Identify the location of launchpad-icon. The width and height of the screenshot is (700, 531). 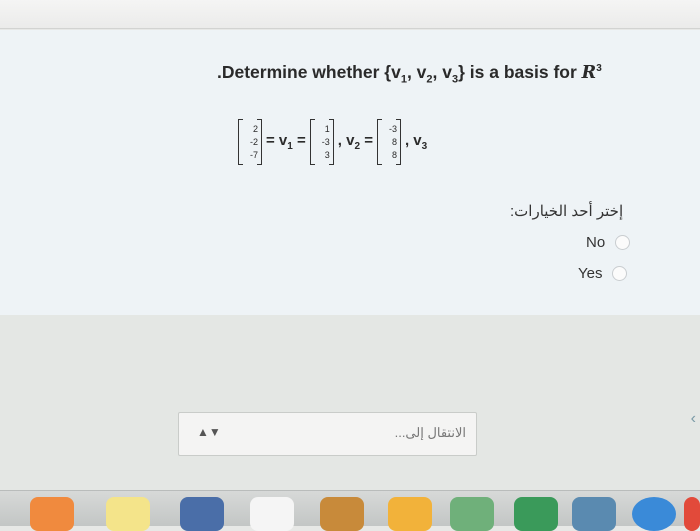
(202, 514).